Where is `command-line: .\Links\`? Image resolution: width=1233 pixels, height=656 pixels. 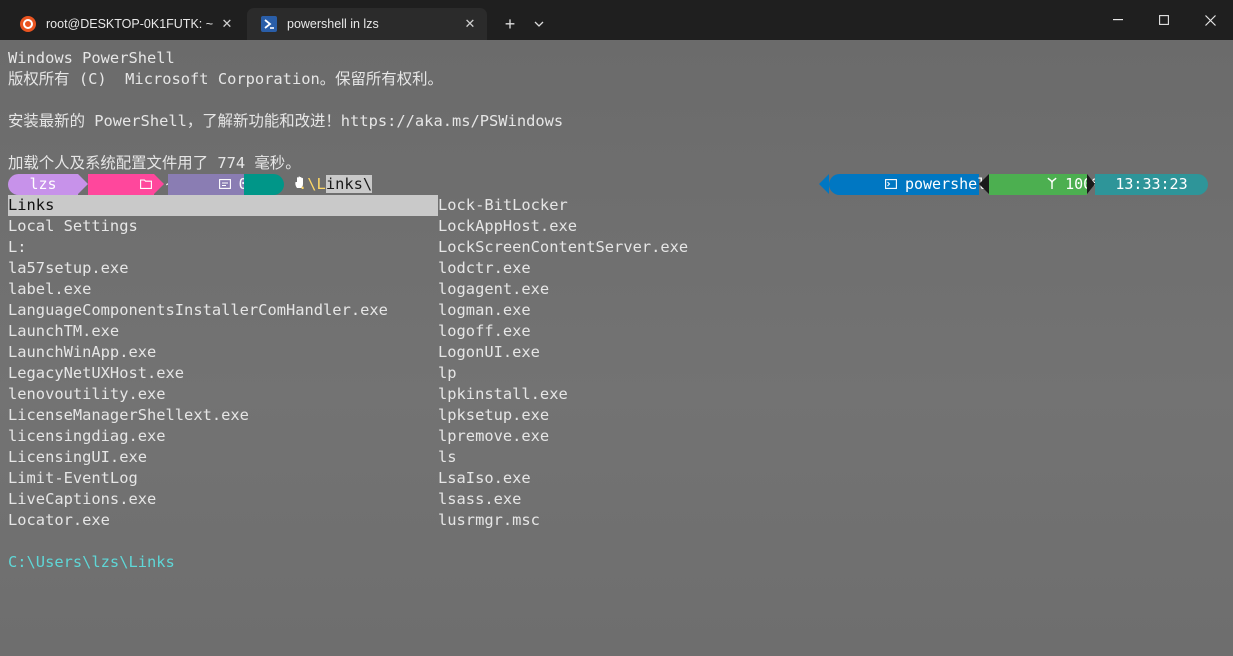 command-line: .\Links\ is located at coordinates (335, 184).